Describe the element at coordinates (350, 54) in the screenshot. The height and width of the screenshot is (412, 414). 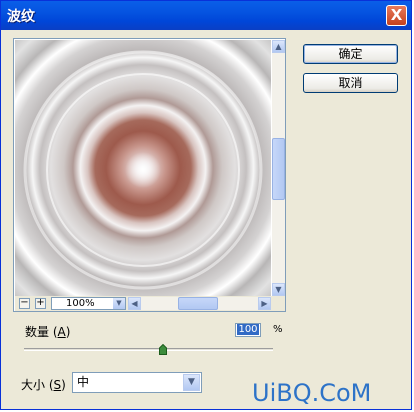
I see `ok-button: 确定` at that location.